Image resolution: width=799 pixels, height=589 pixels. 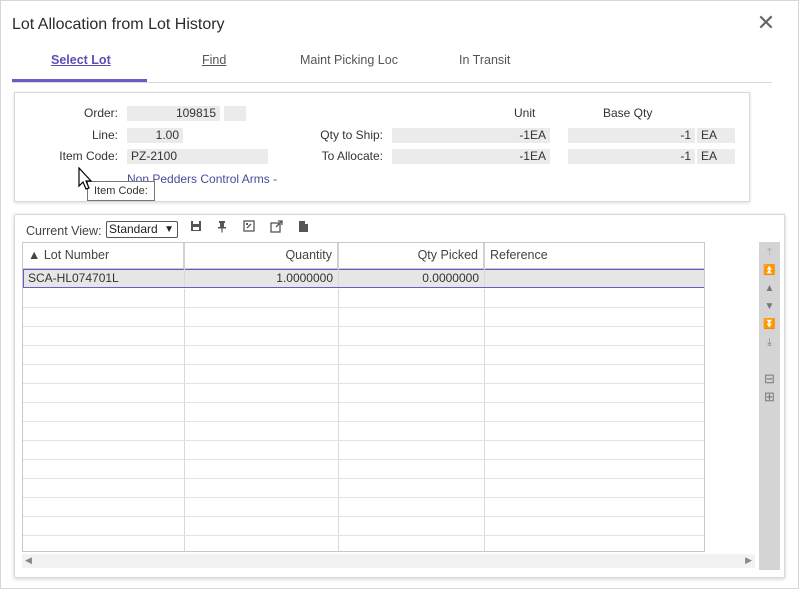 What do you see at coordinates (769, 271) in the screenshot?
I see `page-up-icon: ⏫` at bounding box center [769, 271].